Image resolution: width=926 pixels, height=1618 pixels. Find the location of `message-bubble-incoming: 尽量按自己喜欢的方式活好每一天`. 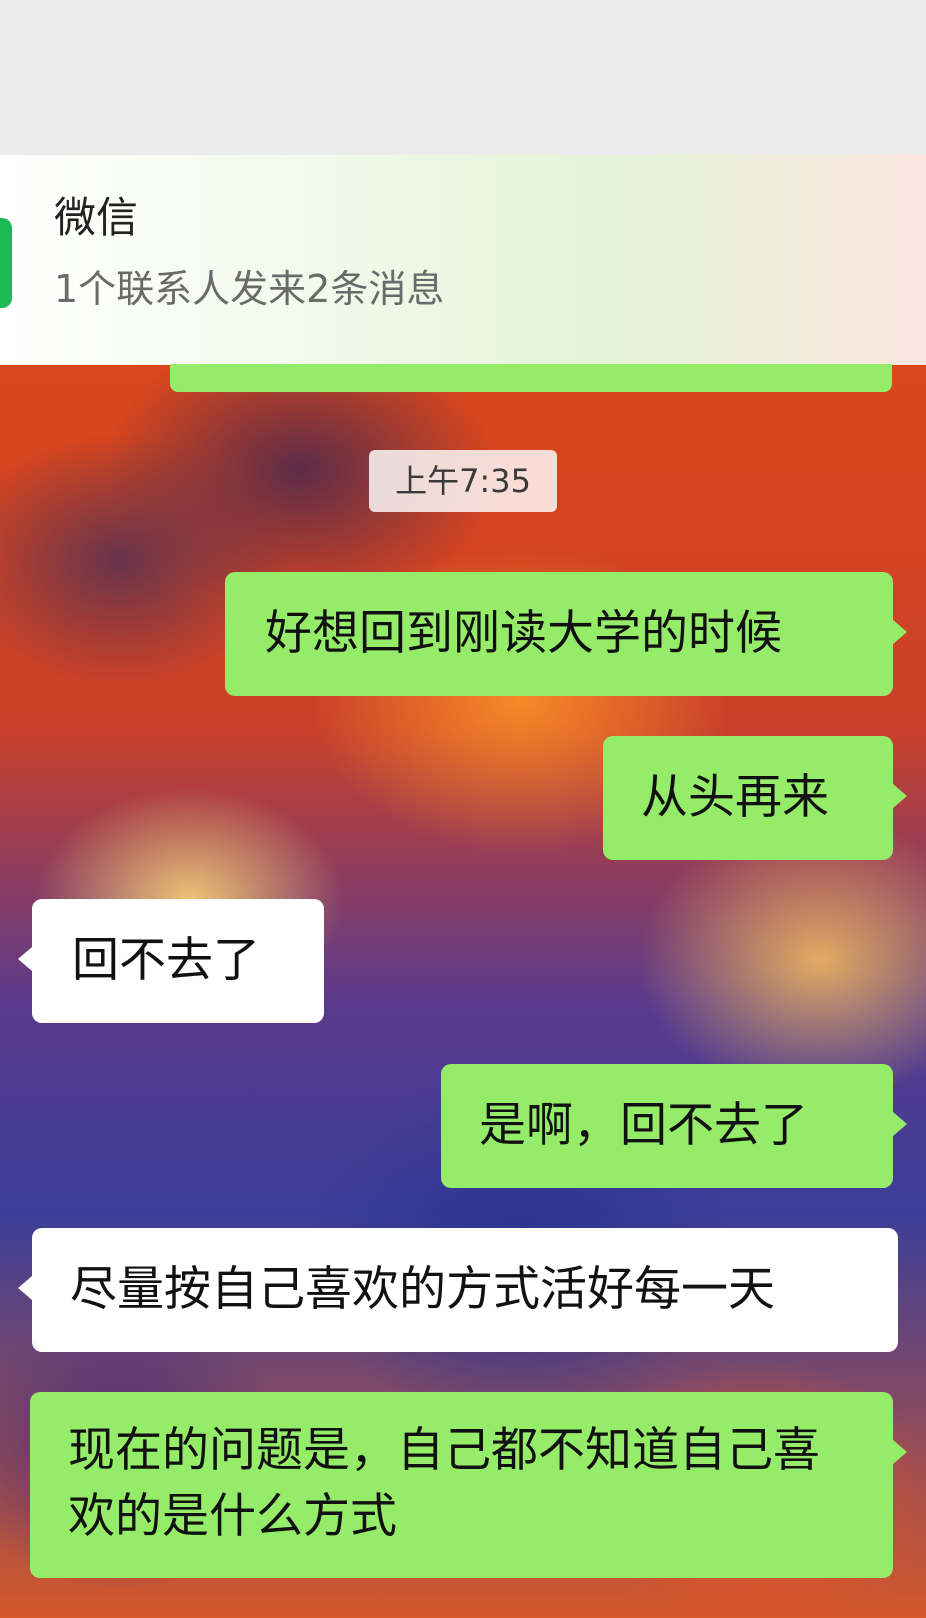

message-bubble-incoming: 尽量按自己喜欢的方式活好每一天 is located at coordinates (458, 1290).